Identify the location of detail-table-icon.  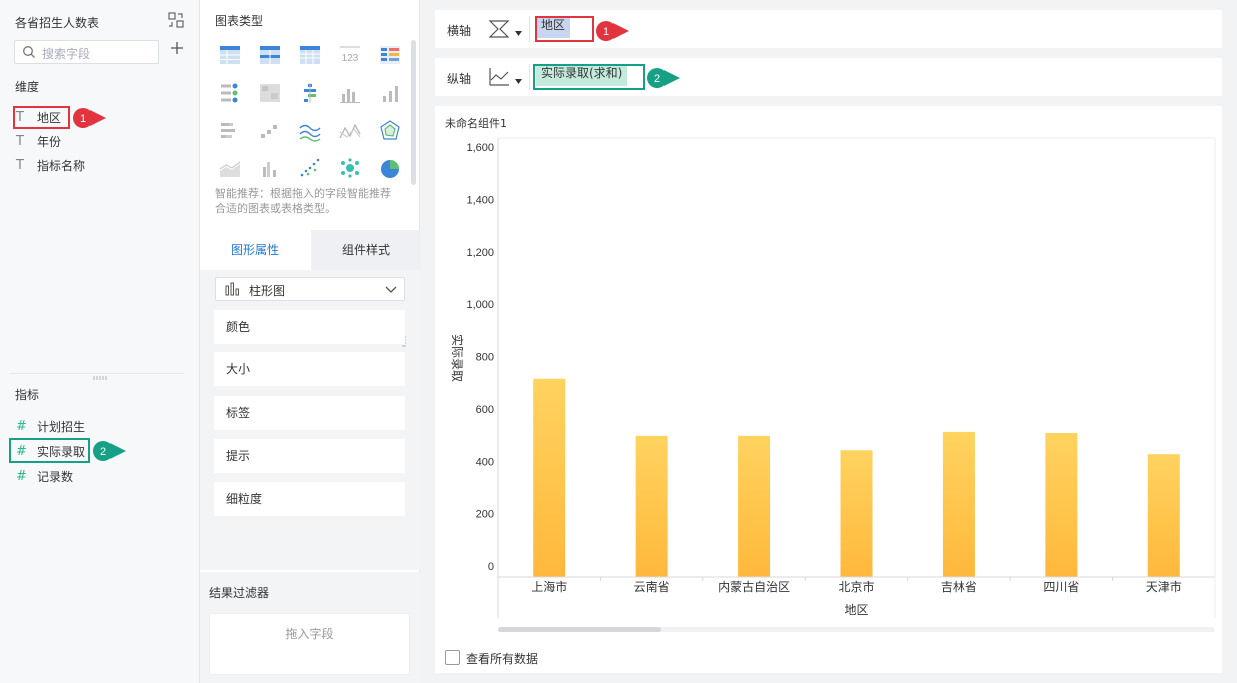
(310, 55).